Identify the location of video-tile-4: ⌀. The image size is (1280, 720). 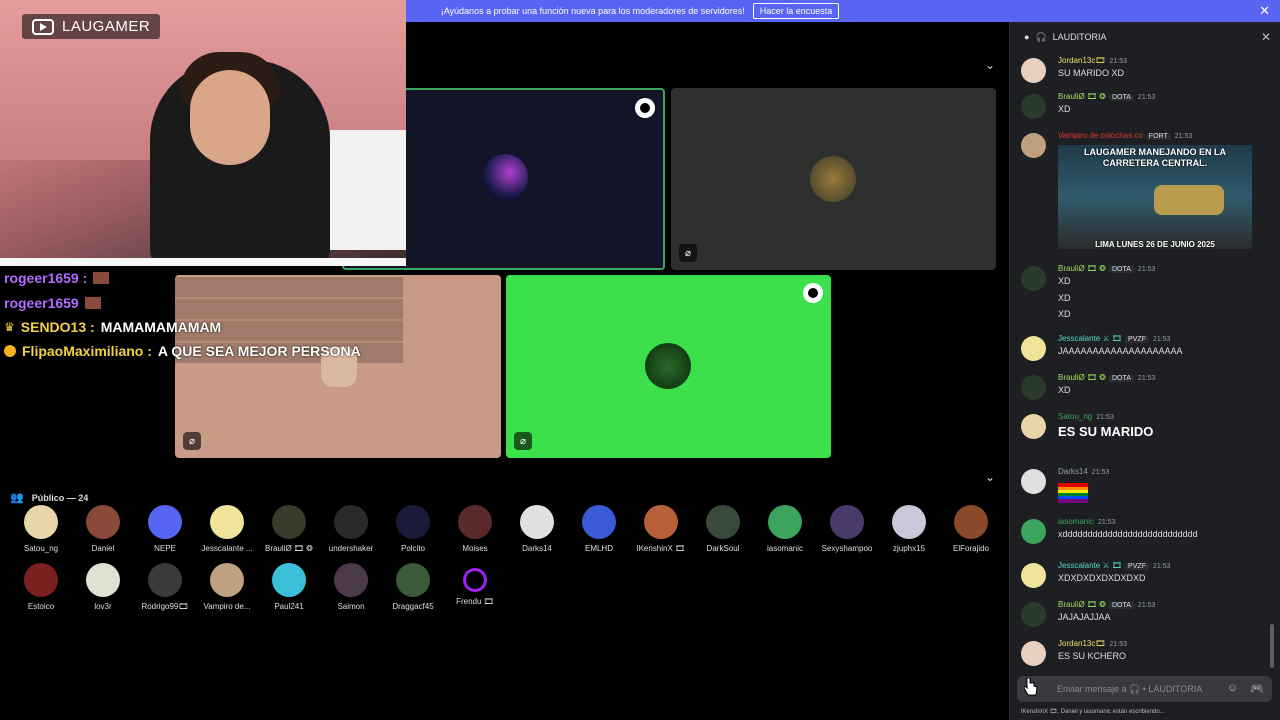
(668, 366).